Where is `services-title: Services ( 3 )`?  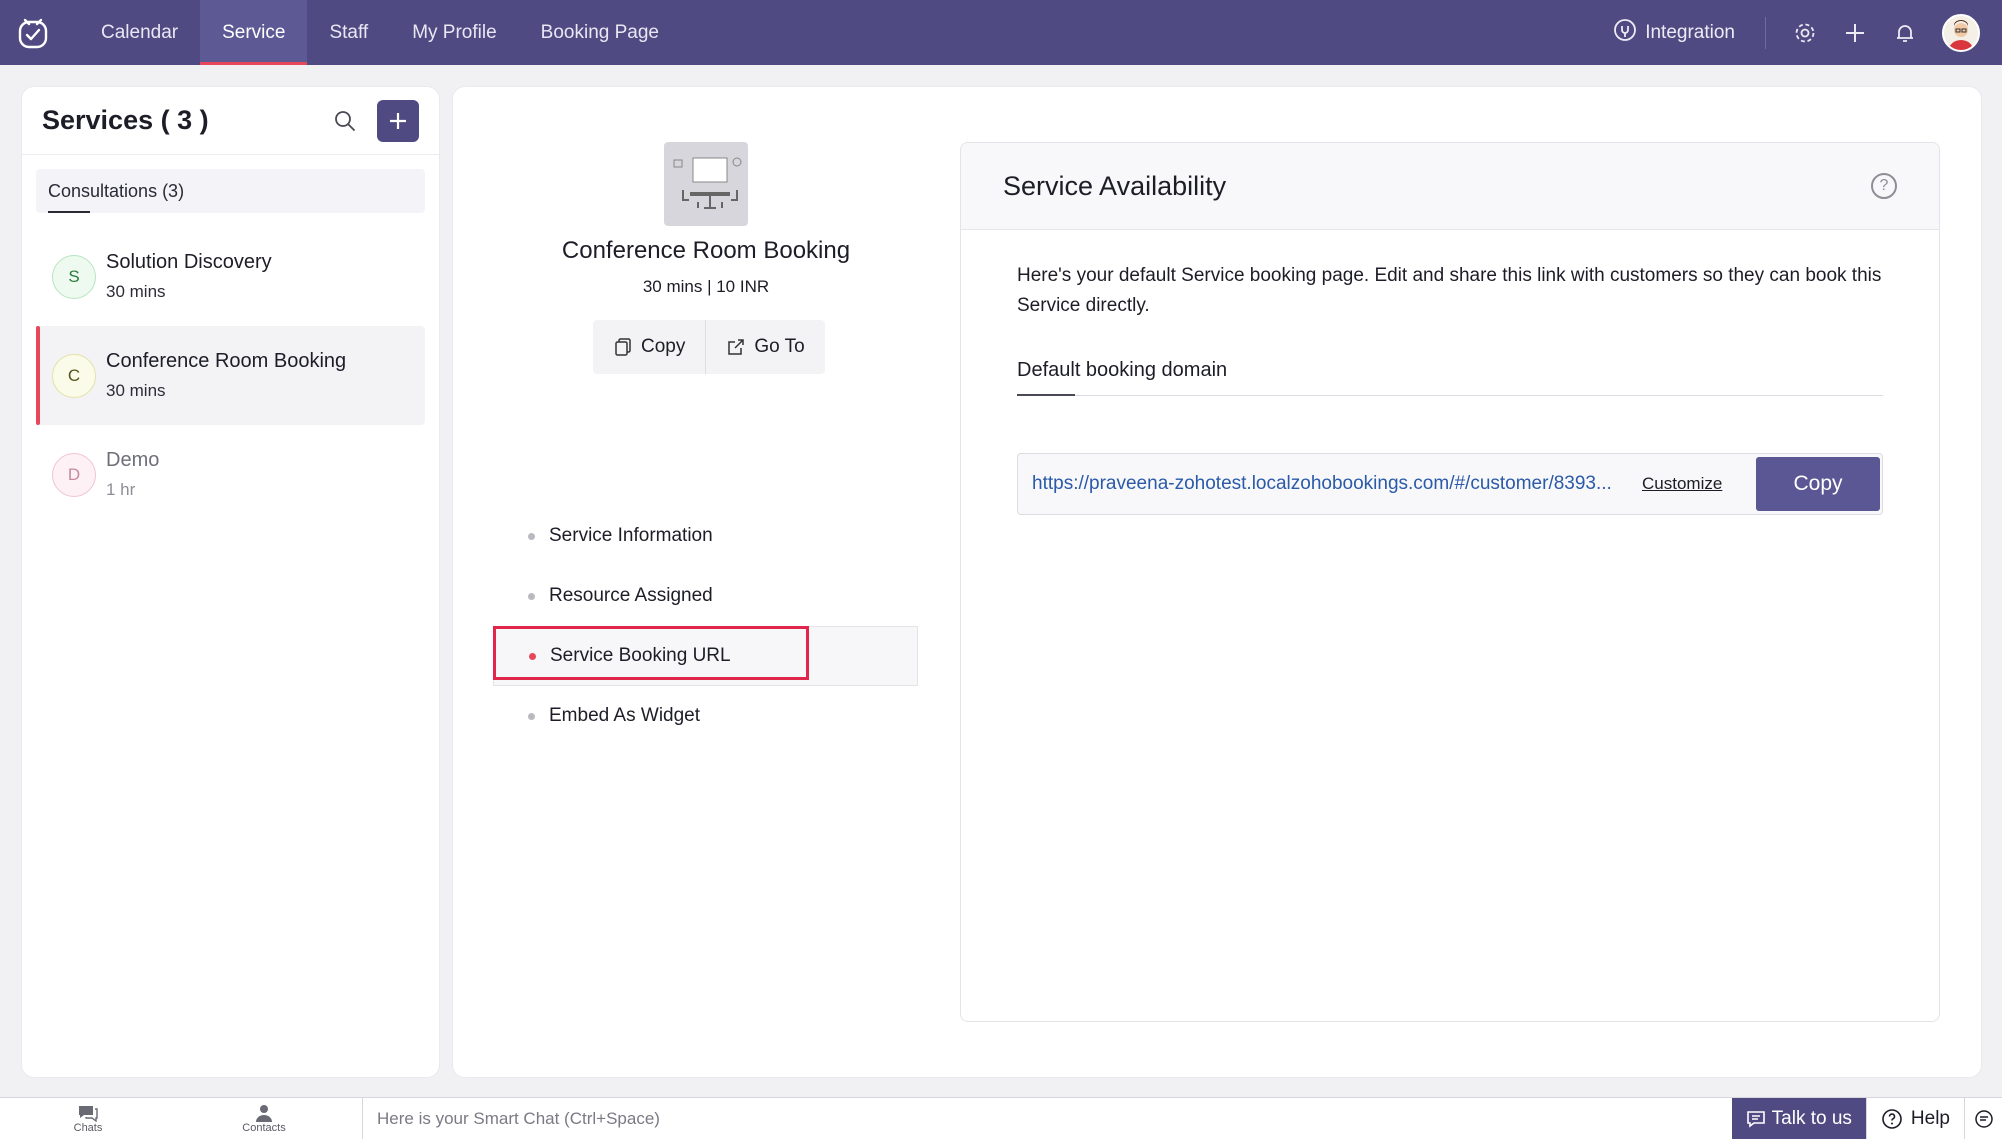 services-title: Services ( 3 ) is located at coordinates (125, 120).